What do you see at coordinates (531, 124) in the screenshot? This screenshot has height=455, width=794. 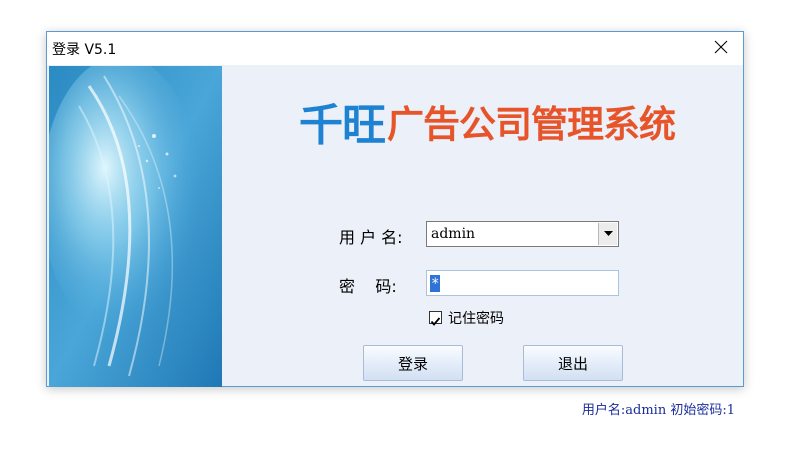 I see `logo-product-name: 广告公司管理系统` at bounding box center [531, 124].